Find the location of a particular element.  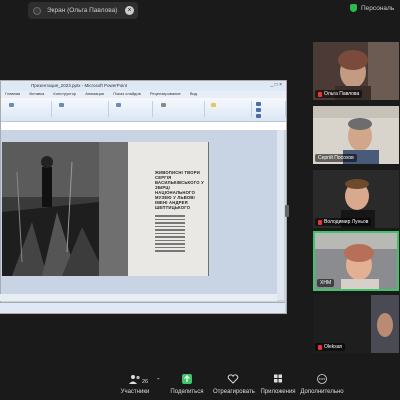

screen-share-indicator: Экран (Ольга Павлова) × is located at coordinates (83, 10).